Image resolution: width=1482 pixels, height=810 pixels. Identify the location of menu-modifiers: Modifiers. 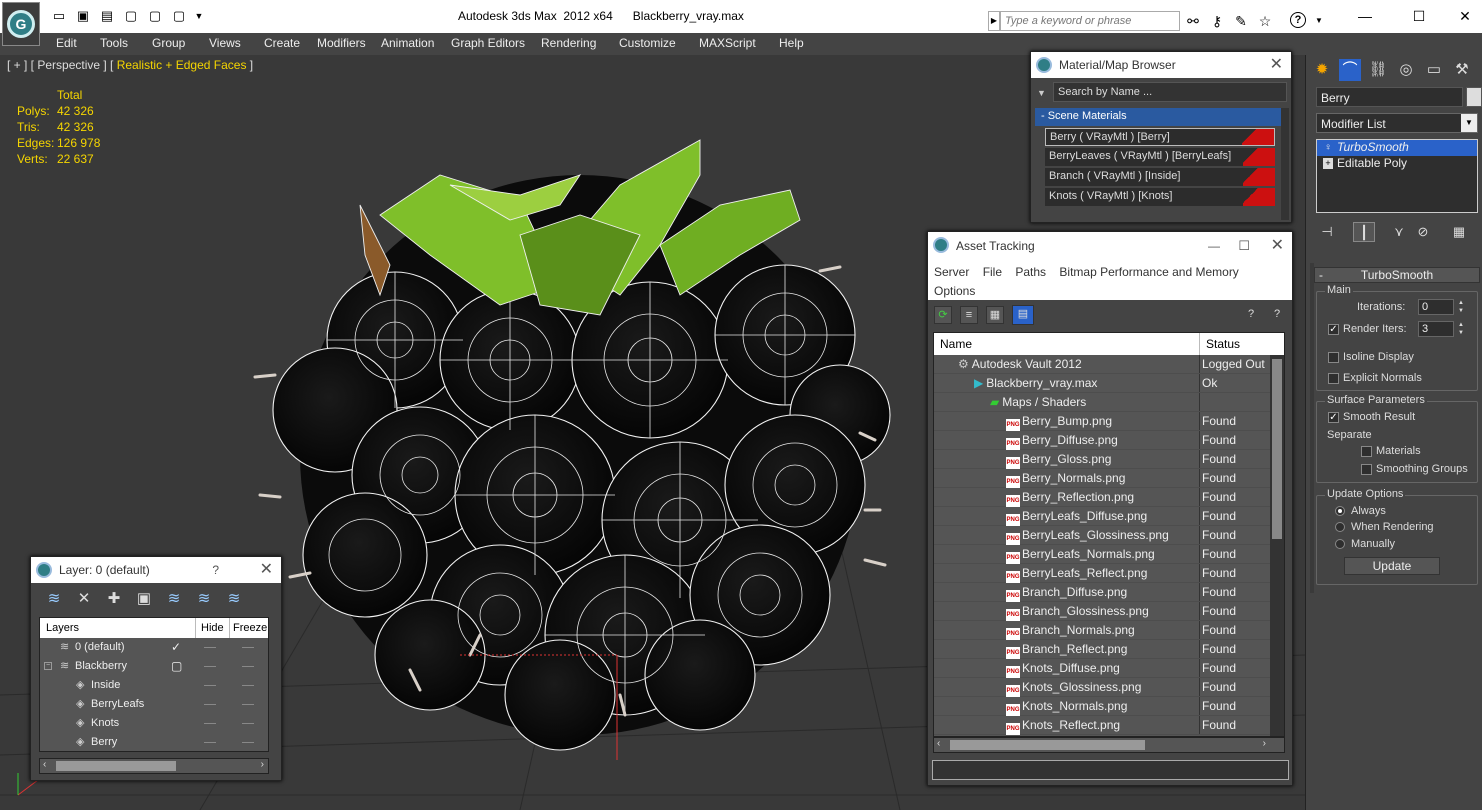
(341, 43).